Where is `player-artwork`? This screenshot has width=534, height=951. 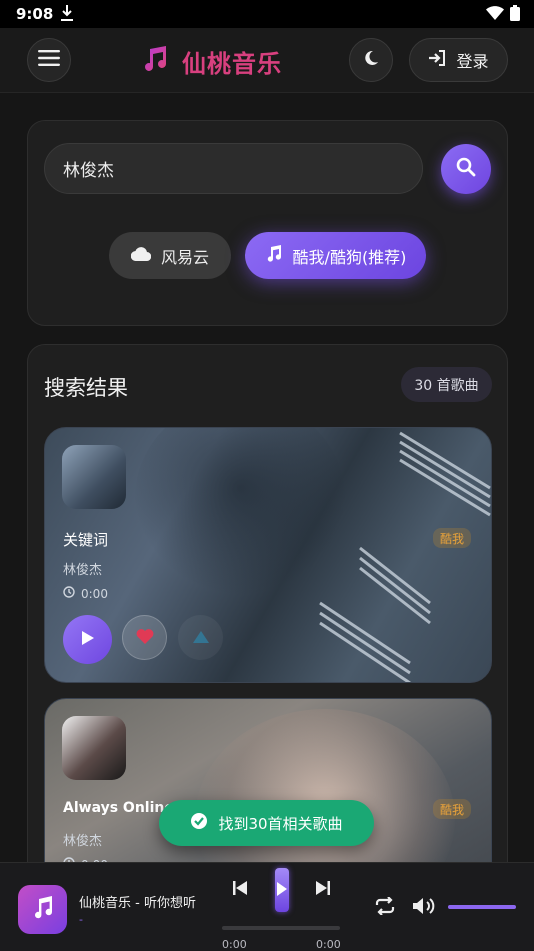 player-artwork is located at coordinates (42, 909).